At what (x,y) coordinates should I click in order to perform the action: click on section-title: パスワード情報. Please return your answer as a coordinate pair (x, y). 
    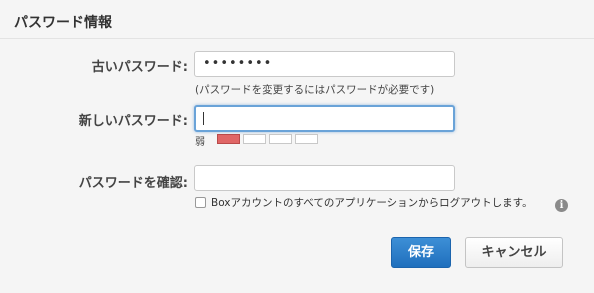
    Looking at the image, I should click on (63, 23).